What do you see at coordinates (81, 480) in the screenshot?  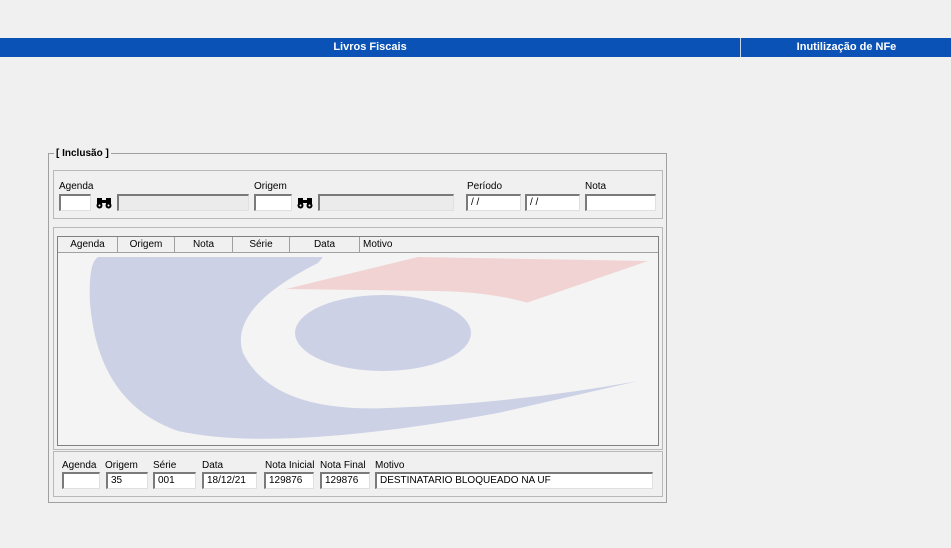 I see `form-agenda-input` at bounding box center [81, 480].